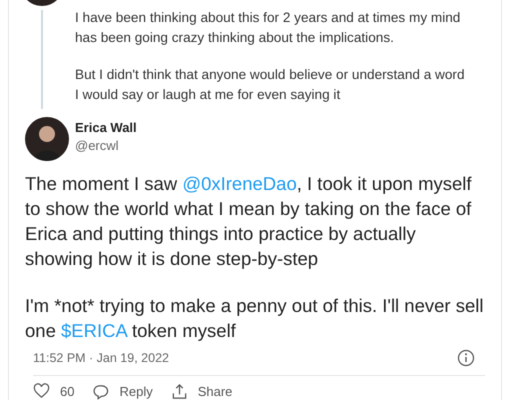 The width and height of the screenshot is (520, 400). Describe the element at coordinates (106, 146) in the screenshot. I see `author-handle: @ercwl` at that location.